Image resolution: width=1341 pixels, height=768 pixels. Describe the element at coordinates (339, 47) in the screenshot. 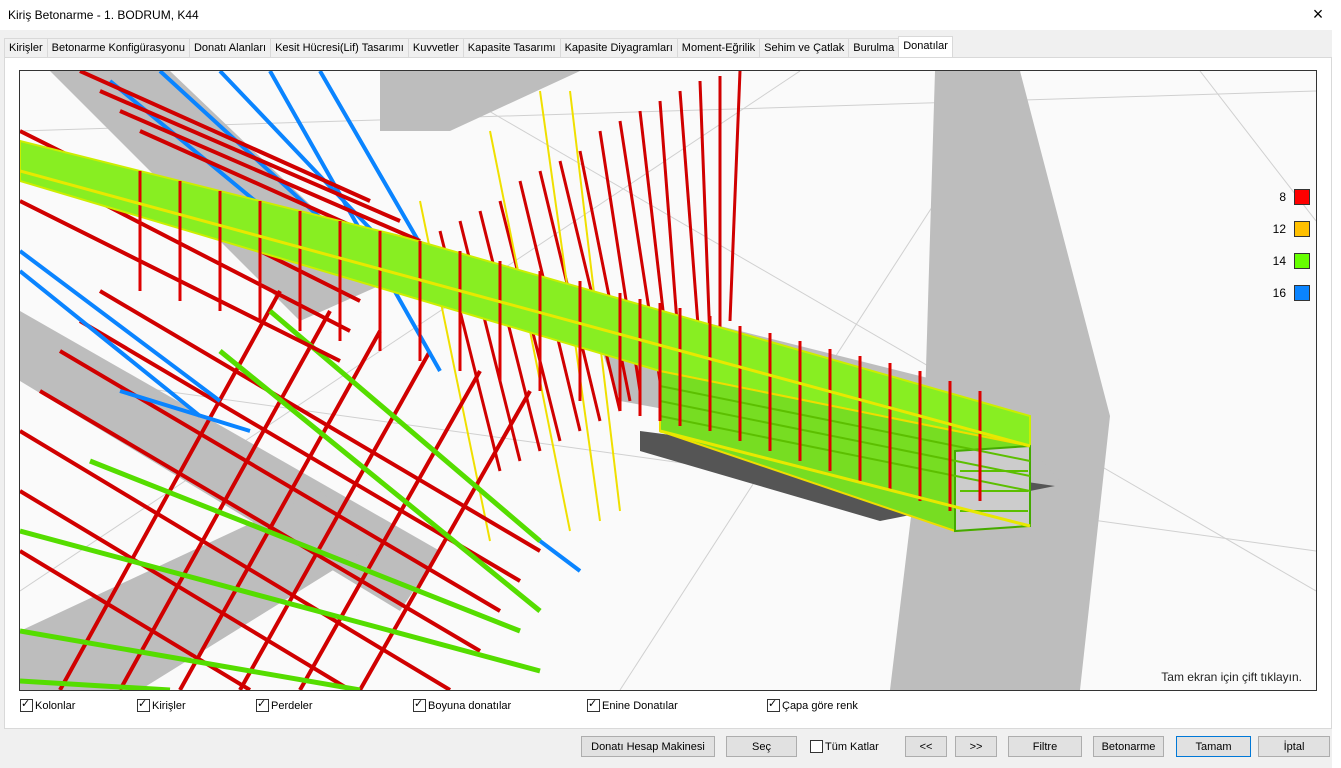

I see `tab-kesit-hucresi: Kesit Hücresi(Lif) Tasarımı` at that location.